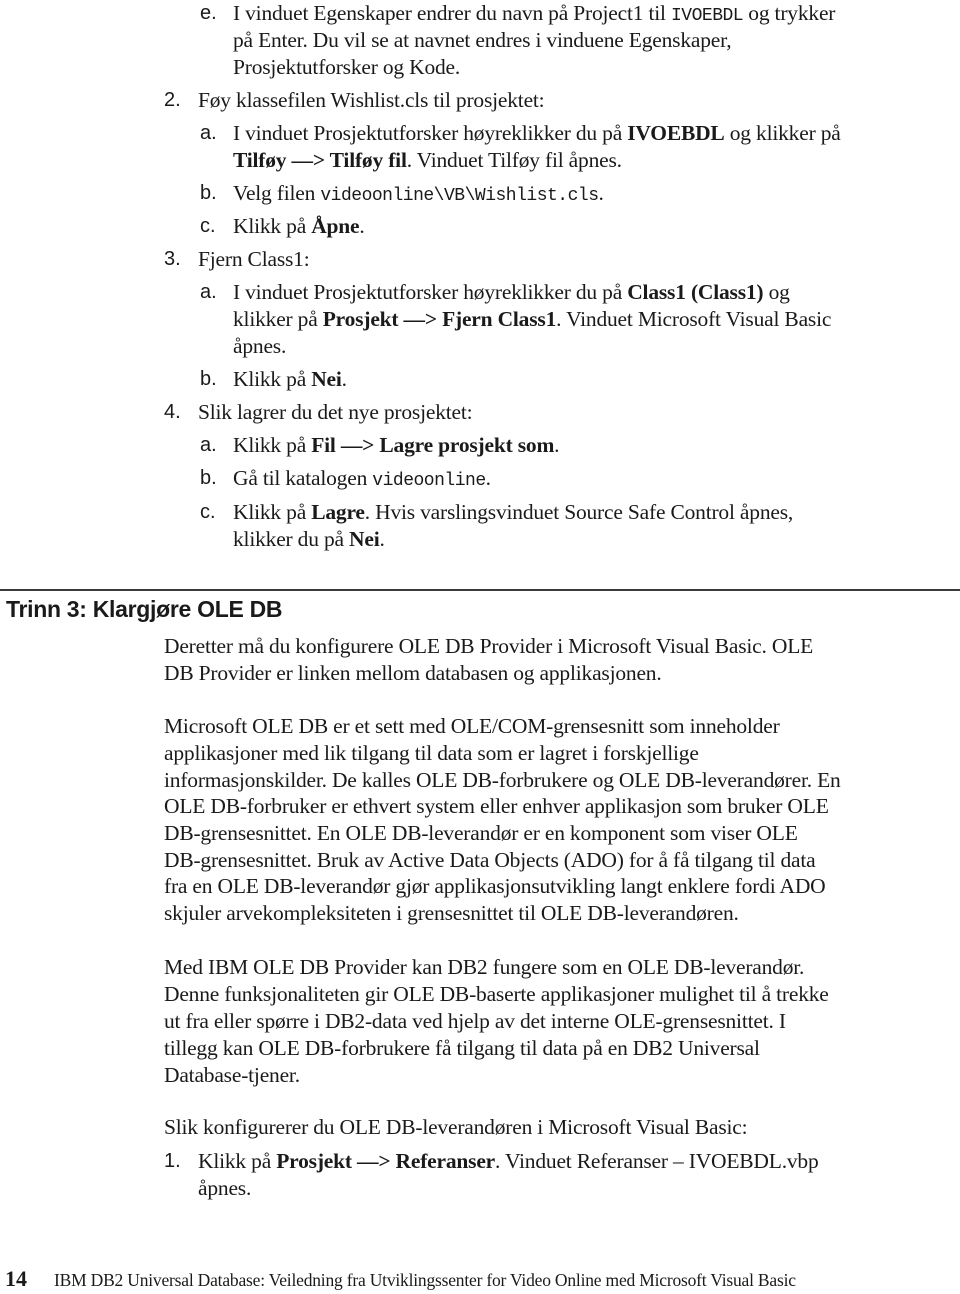  Describe the element at coordinates (172, 259) in the screenshot. I see `list-marker: 3.` at that location.